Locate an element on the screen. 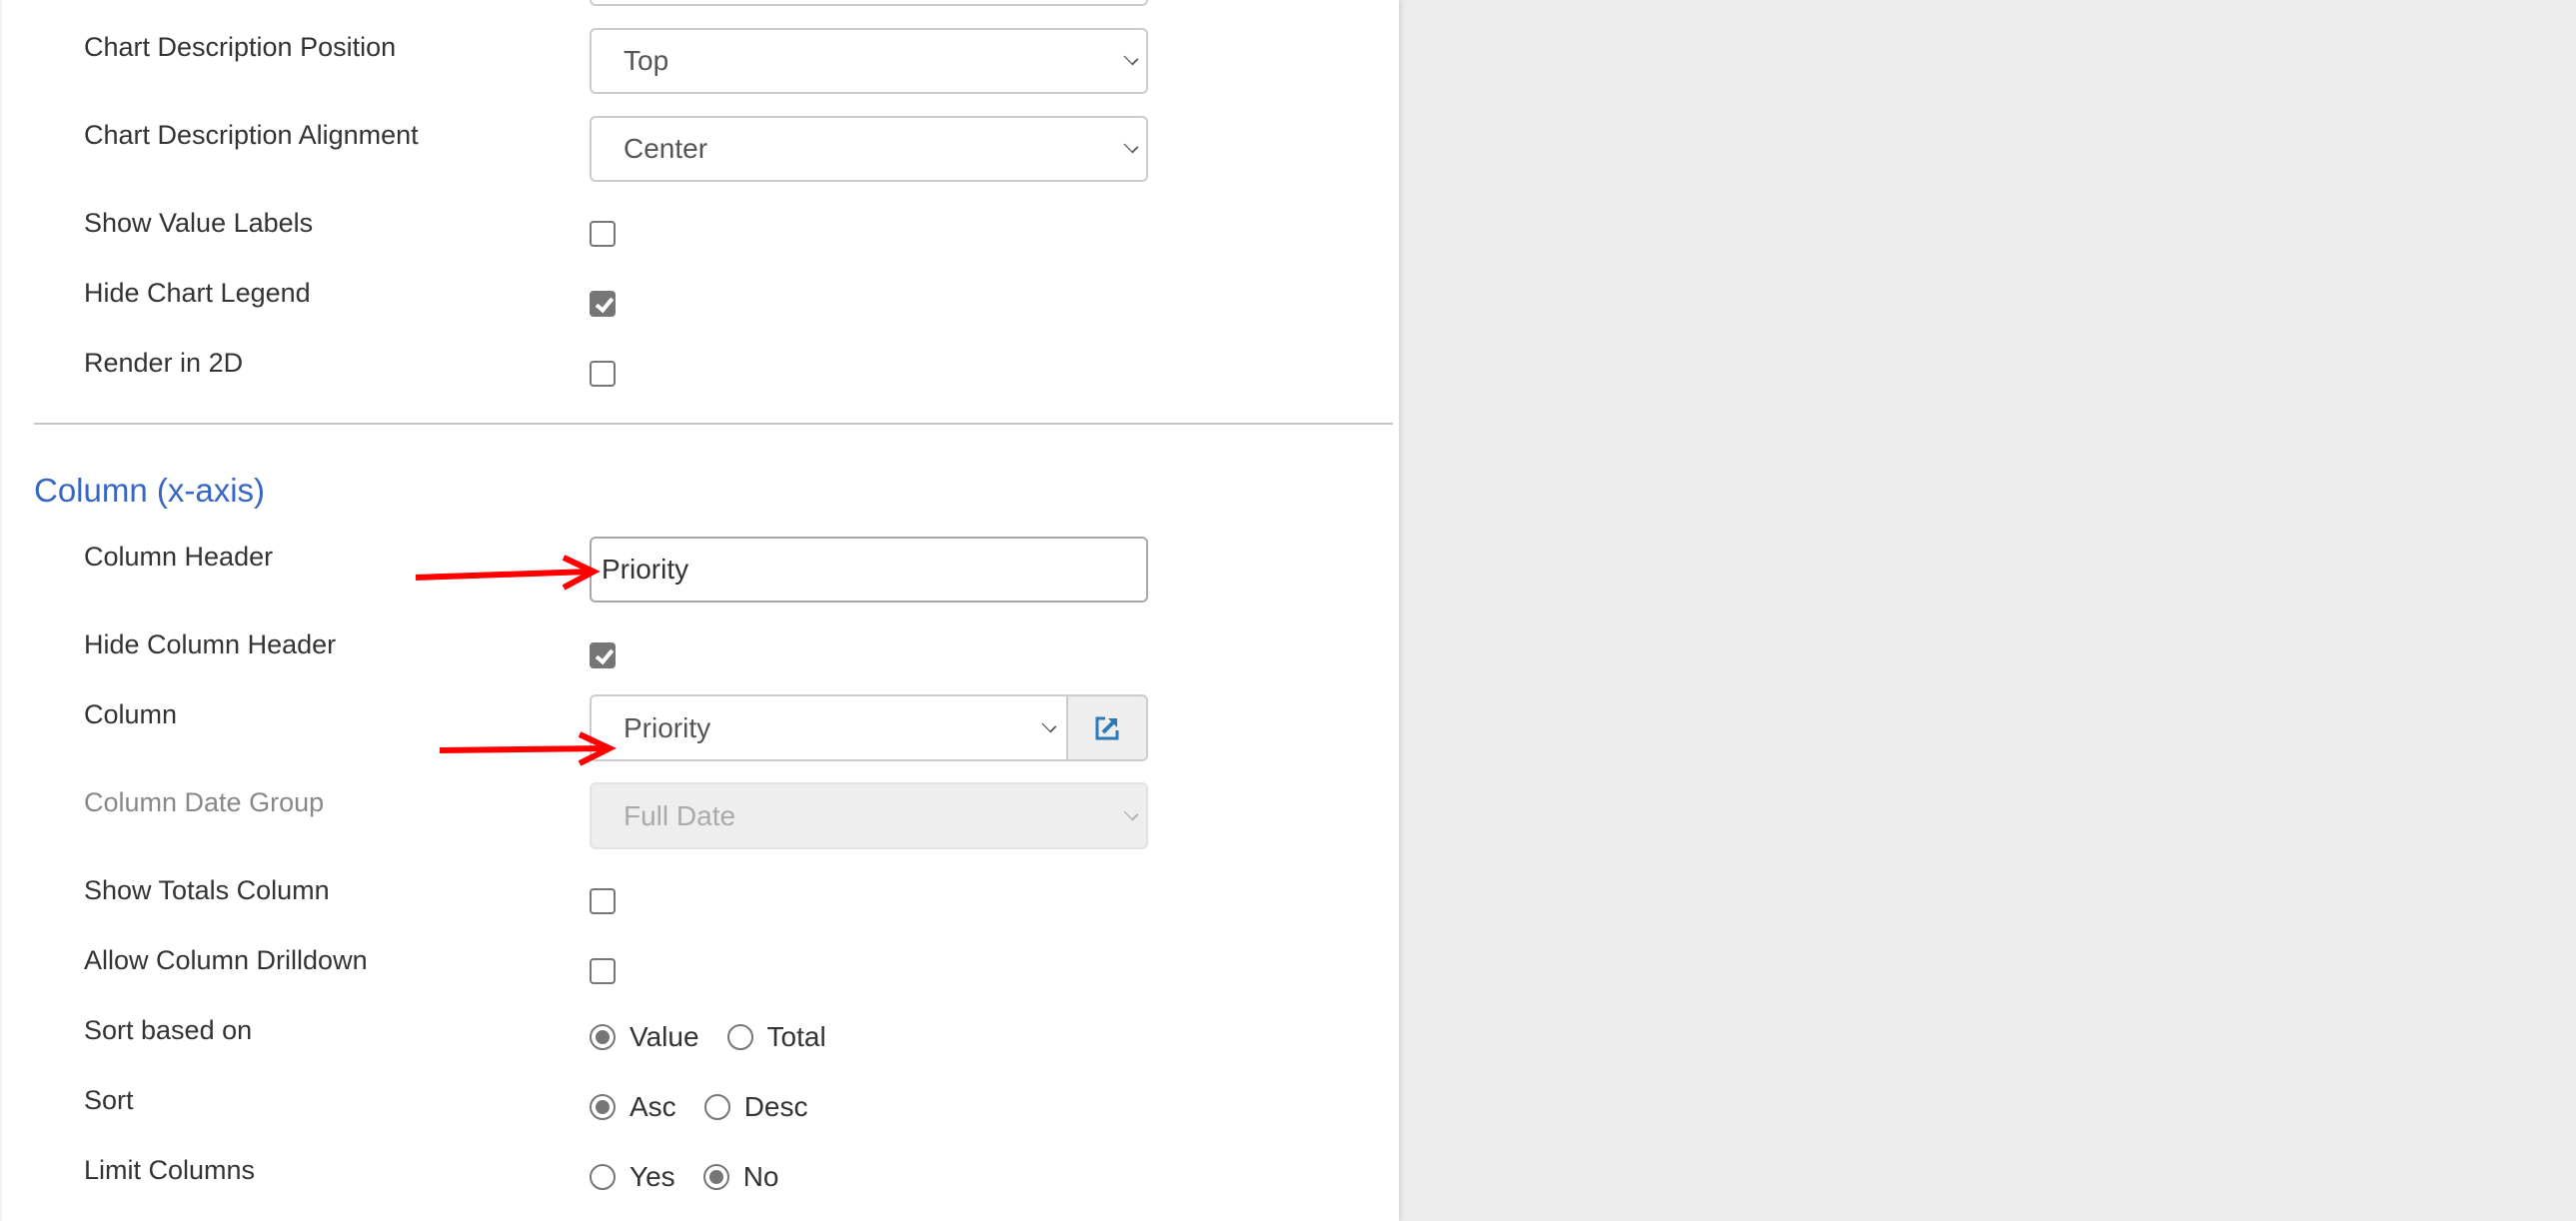  radio-label-yes: Yes is located at coordinates (652, 1177).